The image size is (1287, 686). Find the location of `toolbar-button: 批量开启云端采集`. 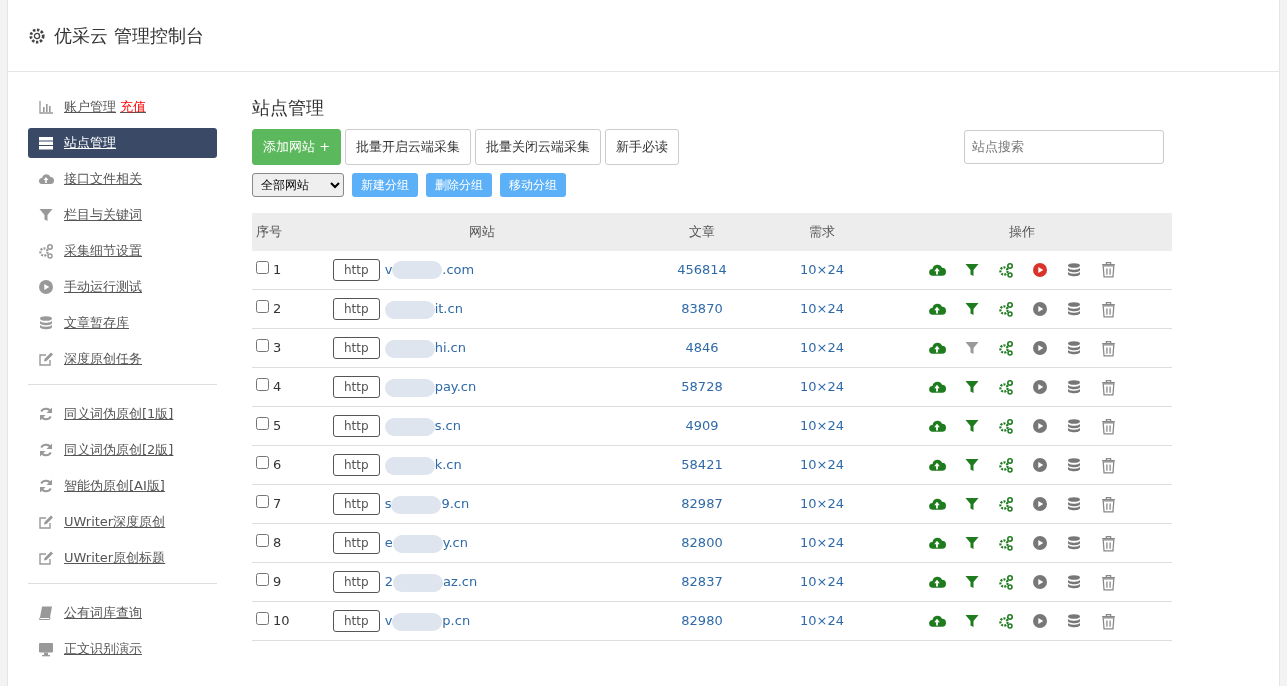

toolbar-button: 批量开启云端采集 is located at coordinates (408, 147).